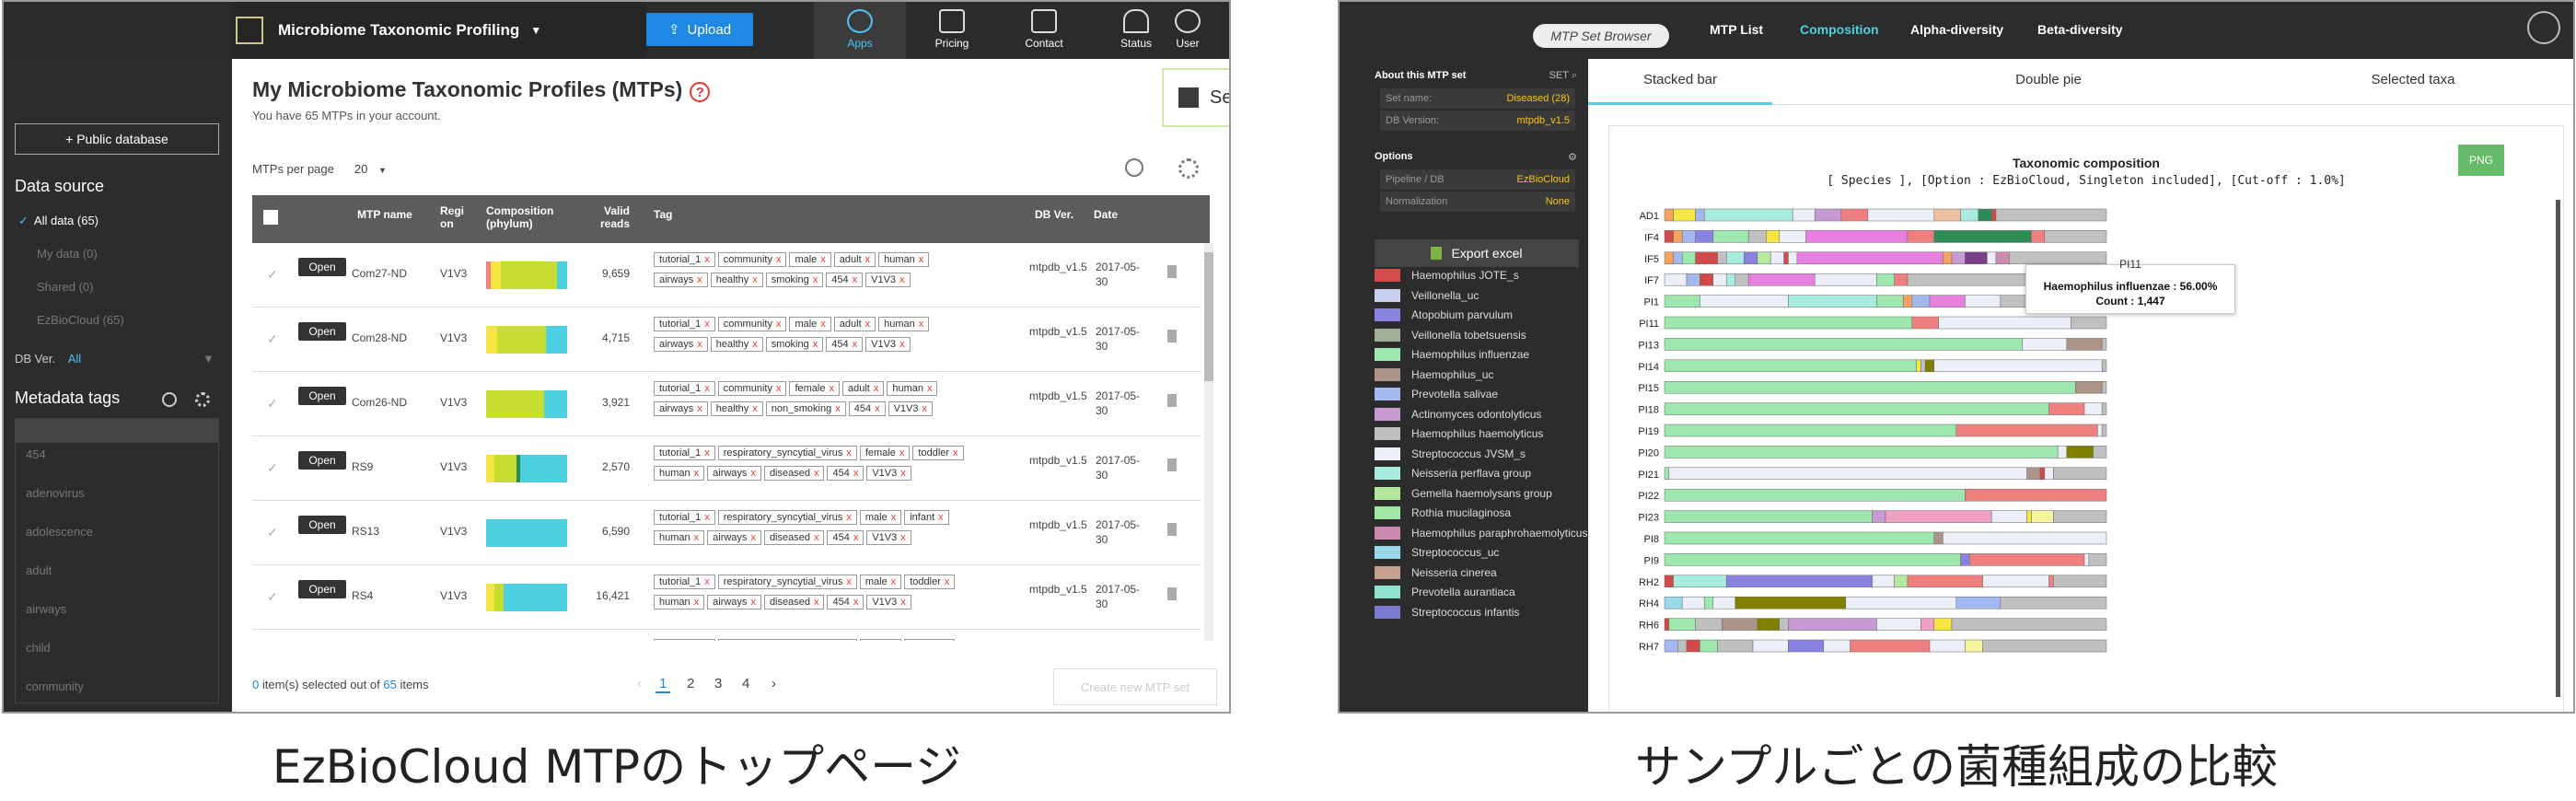  I want to click on tag-chip: healthy x, so click(736, 408).